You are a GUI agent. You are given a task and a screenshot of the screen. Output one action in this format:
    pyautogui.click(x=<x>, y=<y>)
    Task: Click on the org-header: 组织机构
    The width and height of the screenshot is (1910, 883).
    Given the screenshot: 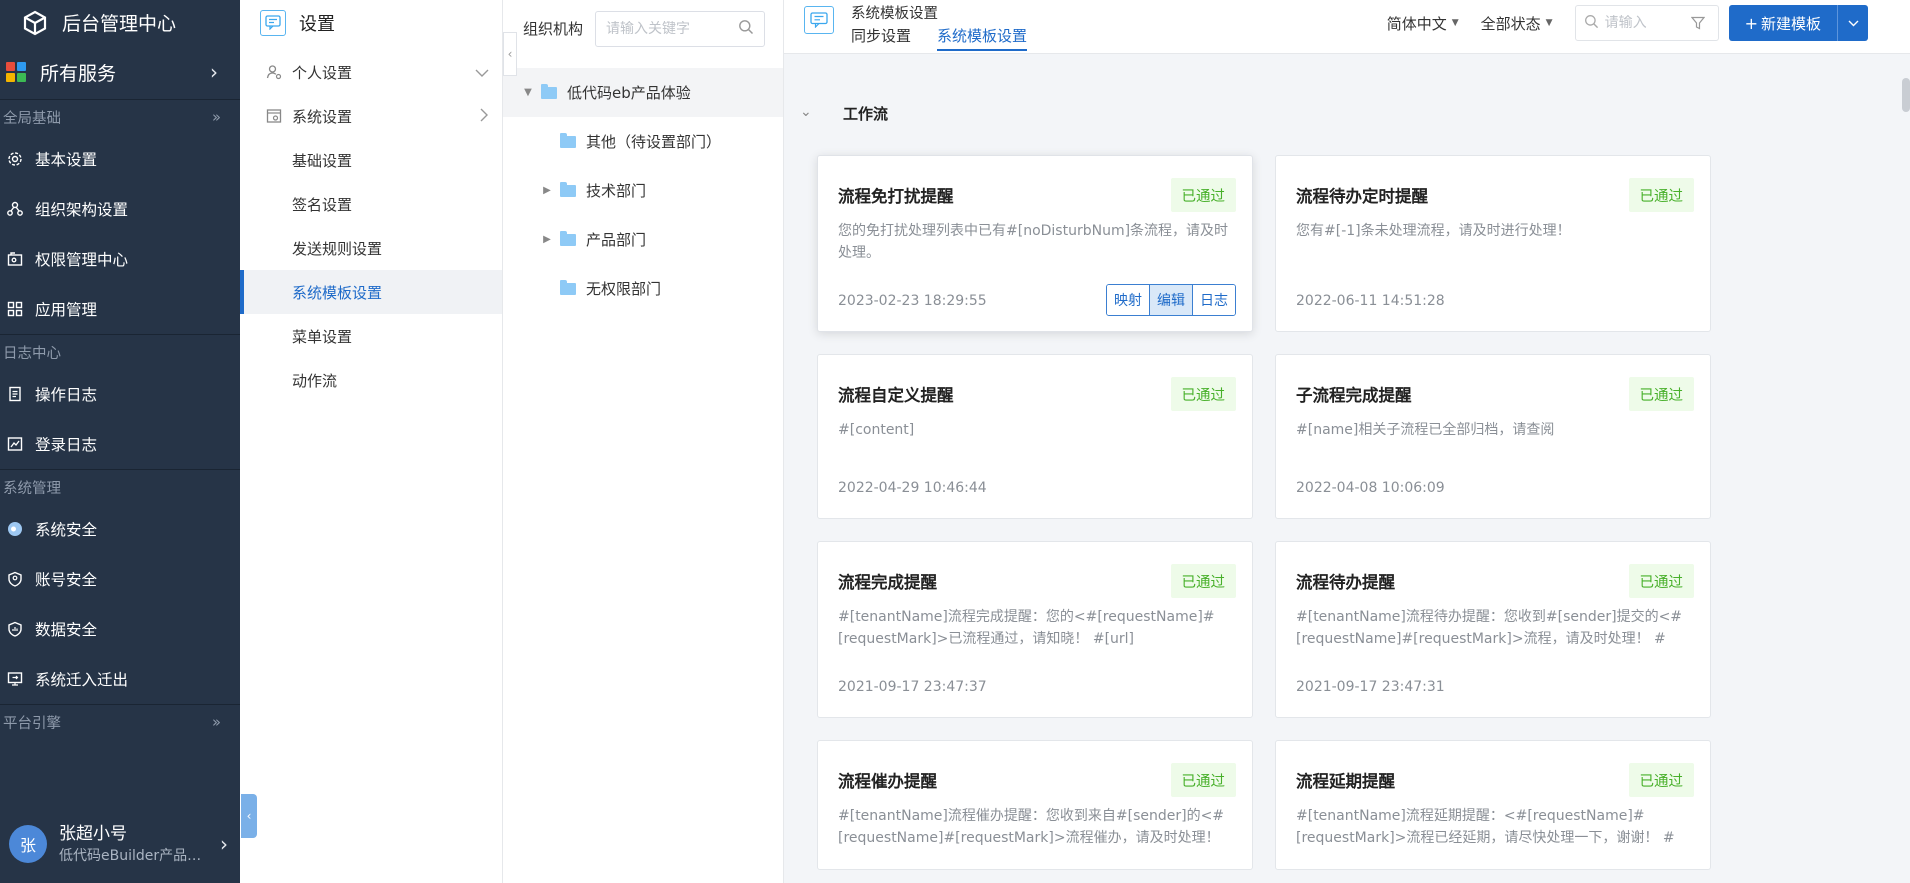 What is the action you would take?
    pyautogui.click(x=643, y=28)
    